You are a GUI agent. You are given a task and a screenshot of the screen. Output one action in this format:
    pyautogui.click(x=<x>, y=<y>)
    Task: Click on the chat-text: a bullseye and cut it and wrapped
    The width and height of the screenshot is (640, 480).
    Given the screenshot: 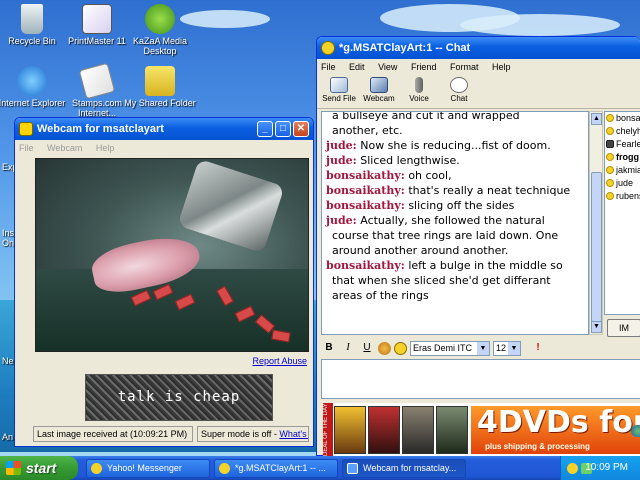 What is the action you would take?
    pyautogui.click(x=426, y=116)
    